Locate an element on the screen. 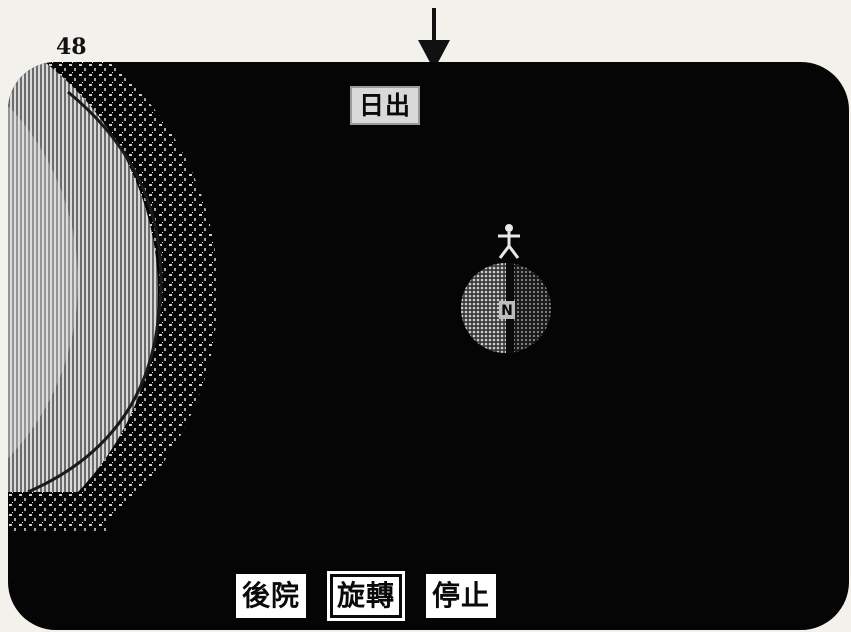 This screenshot has width=851, height=632. command-bar: 後院 旋轉 停止 is located at coordinates (366, 596).